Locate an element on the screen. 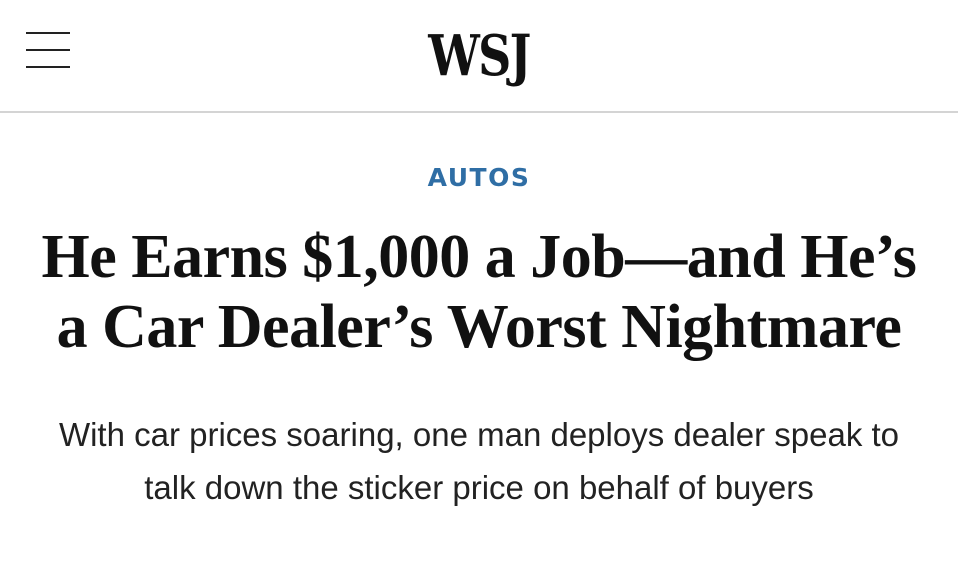 The width and height of the screenshot is (958, 572). hamburger-menu-icon is located at coordinates (48, 51).